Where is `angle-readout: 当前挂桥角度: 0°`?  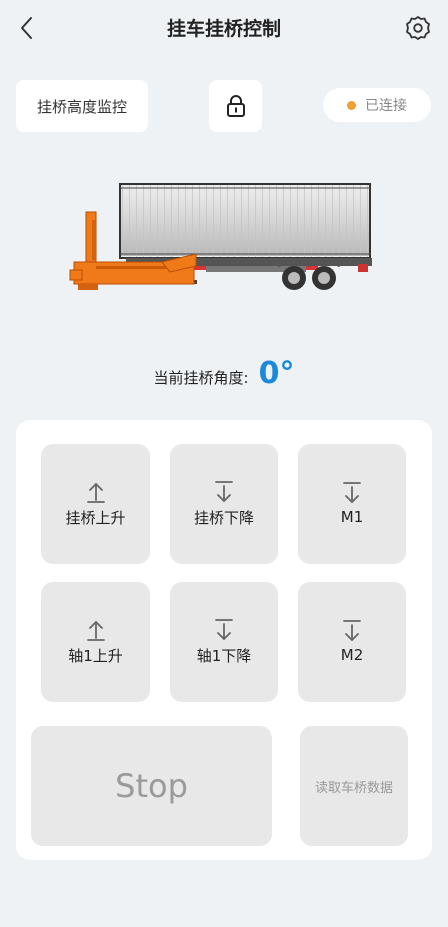 angle-readout: 当前挂桥角度: 0° is located at coordinates (224, 373).